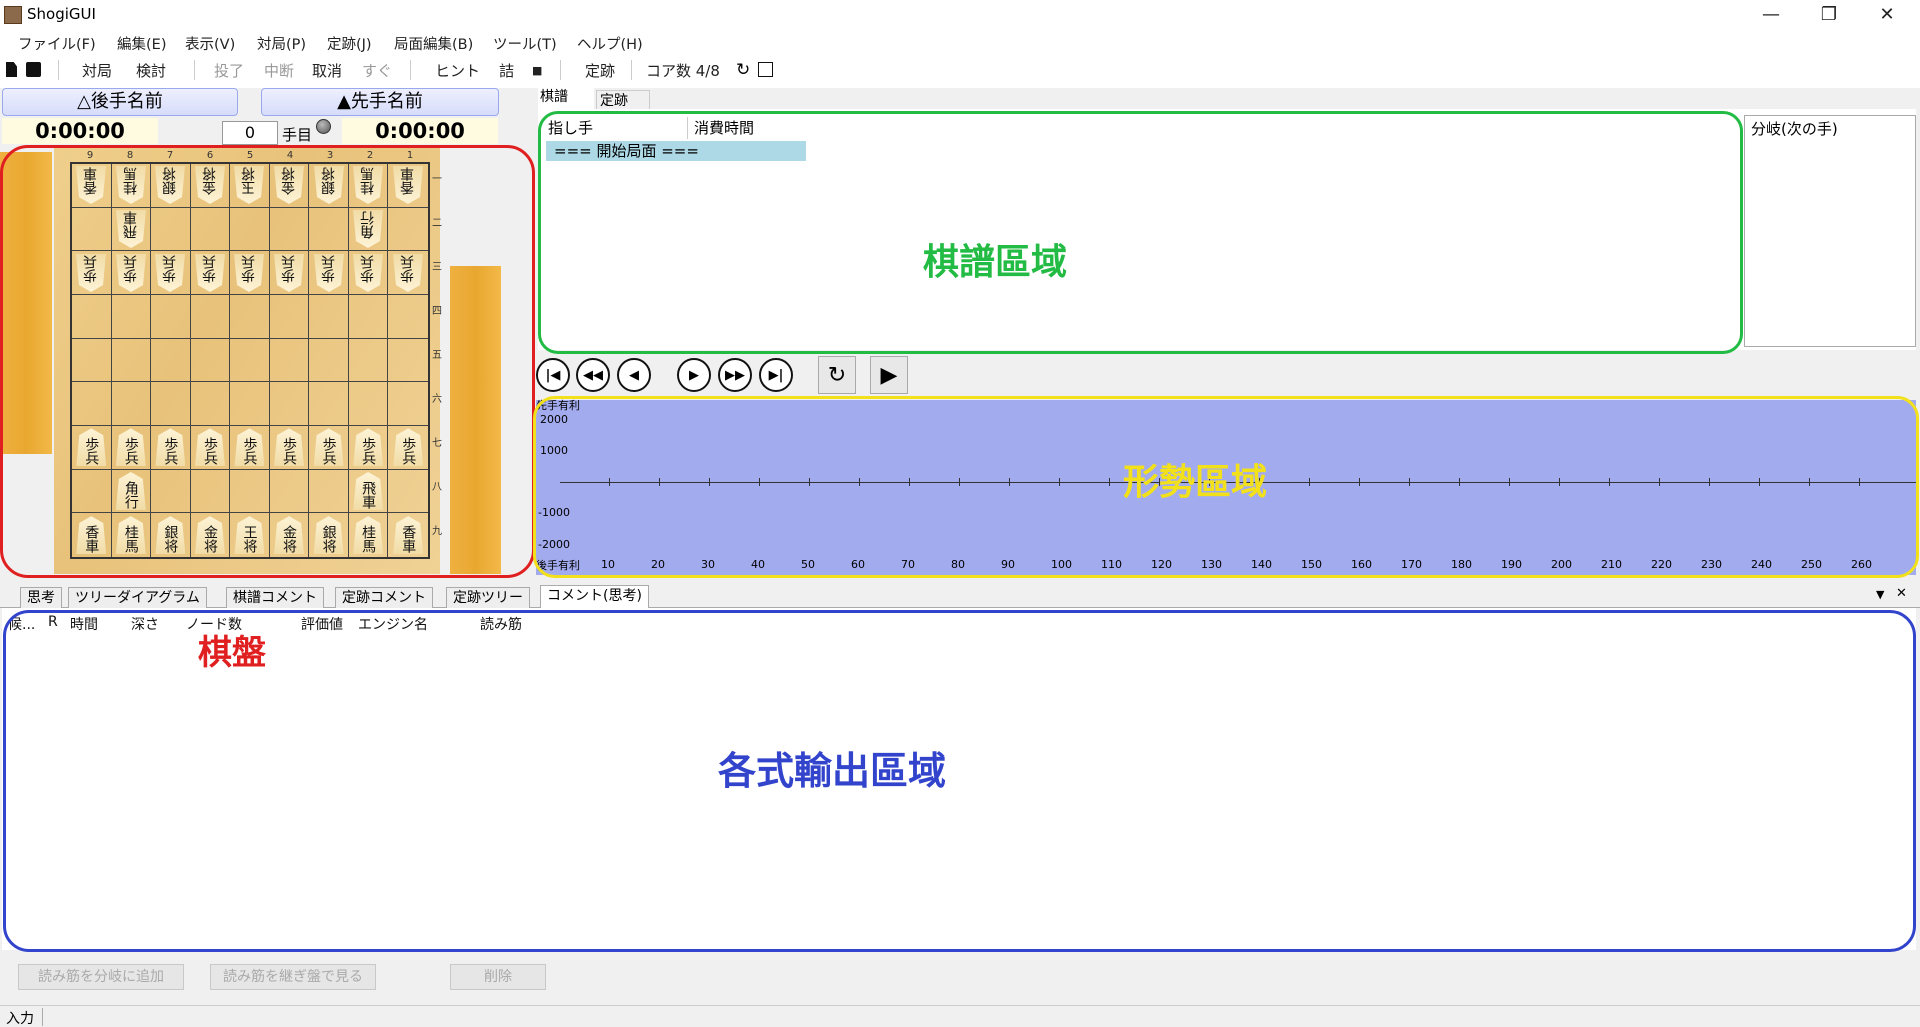  What do you see at coordinates (151, 70) in the screenshot?
I see `kento-button: 検討` at bounding box center [151, 70].